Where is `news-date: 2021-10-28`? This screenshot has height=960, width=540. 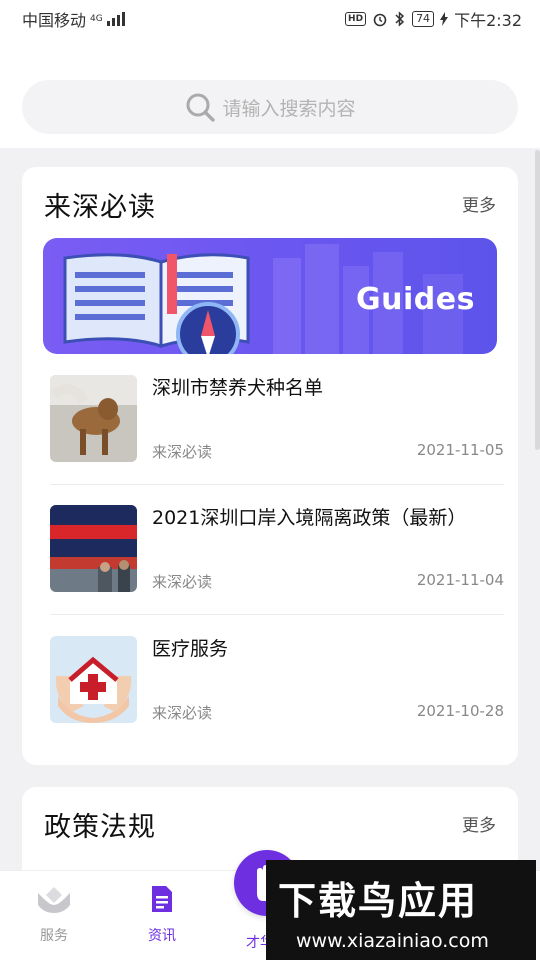
news-date: 2021-10-28 is located at coordinates (460, 711).